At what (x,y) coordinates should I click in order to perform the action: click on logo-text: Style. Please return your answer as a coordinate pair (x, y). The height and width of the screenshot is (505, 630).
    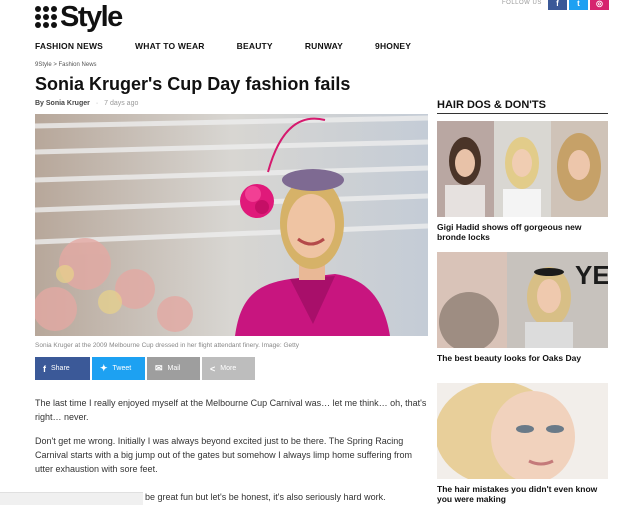
    Looking at the image, I should click on (91, 17).